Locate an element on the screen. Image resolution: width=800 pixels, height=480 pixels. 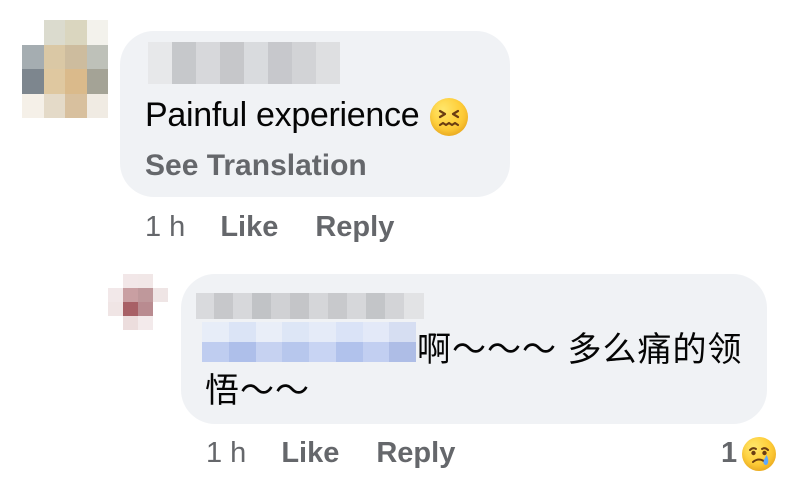
see-translation-link: See Translation is located at coordinates (256, 166).